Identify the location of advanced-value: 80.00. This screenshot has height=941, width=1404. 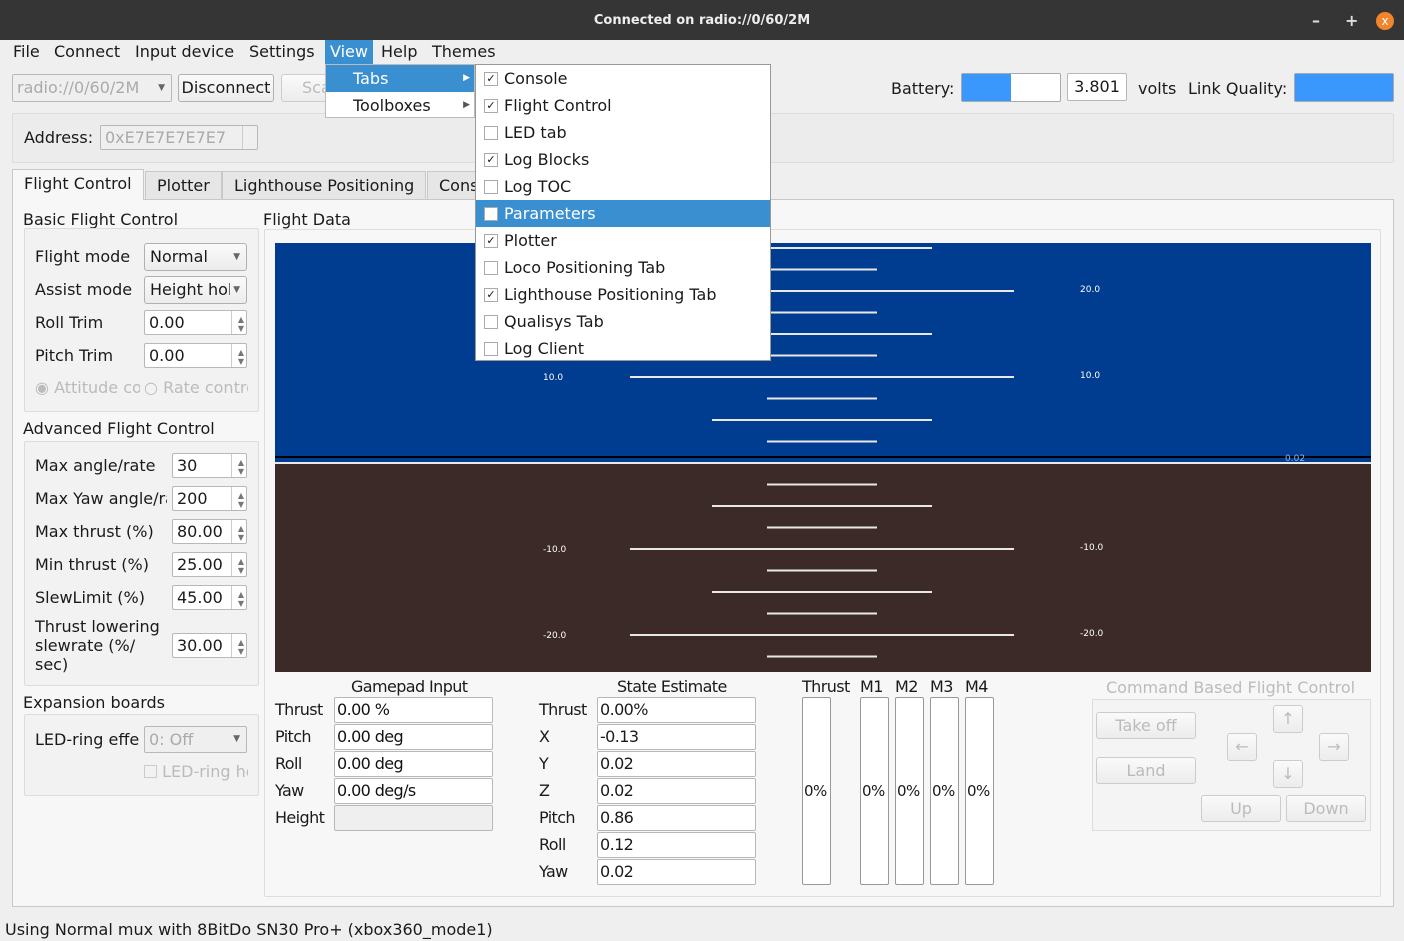
(200, 531).